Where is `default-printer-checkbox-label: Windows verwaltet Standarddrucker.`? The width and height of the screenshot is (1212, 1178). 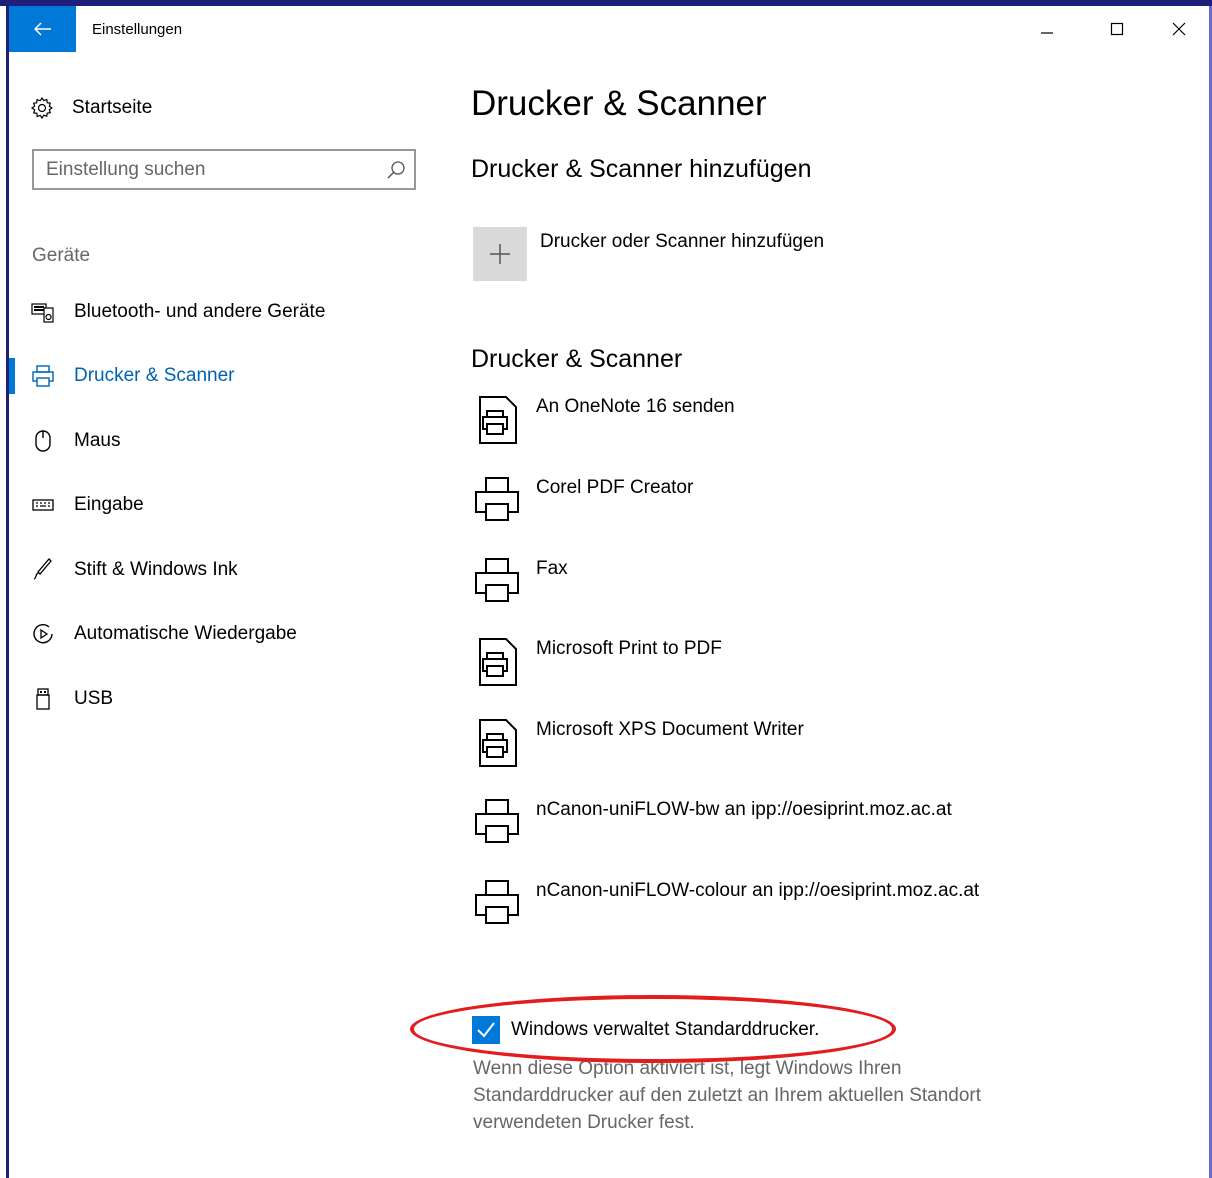 default-printer-checkbox-label: Windows verwaltet Standarddrucker. is located at coordinates (665, 1030).